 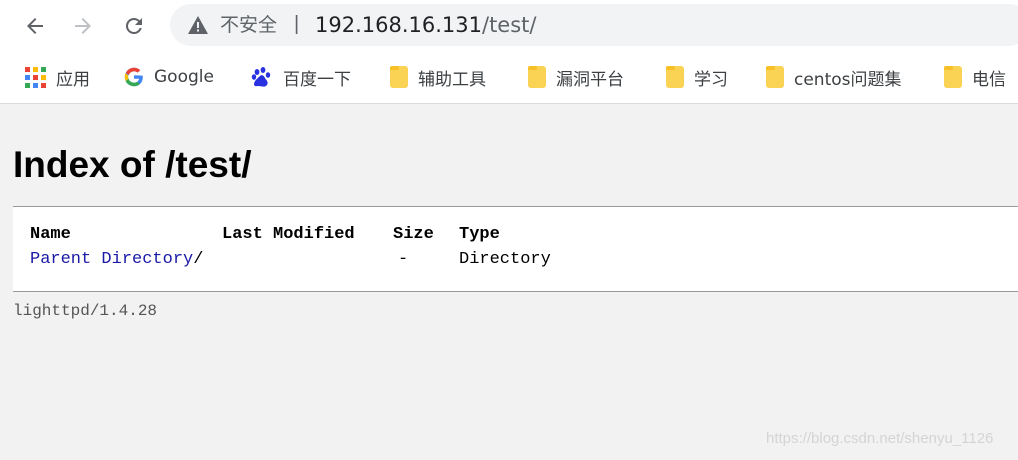 What do you see at coordinates (85, 311) in the screenshot?
I see `server-signature: lighttpd/1.4.28` at bounding box center [85, 311].